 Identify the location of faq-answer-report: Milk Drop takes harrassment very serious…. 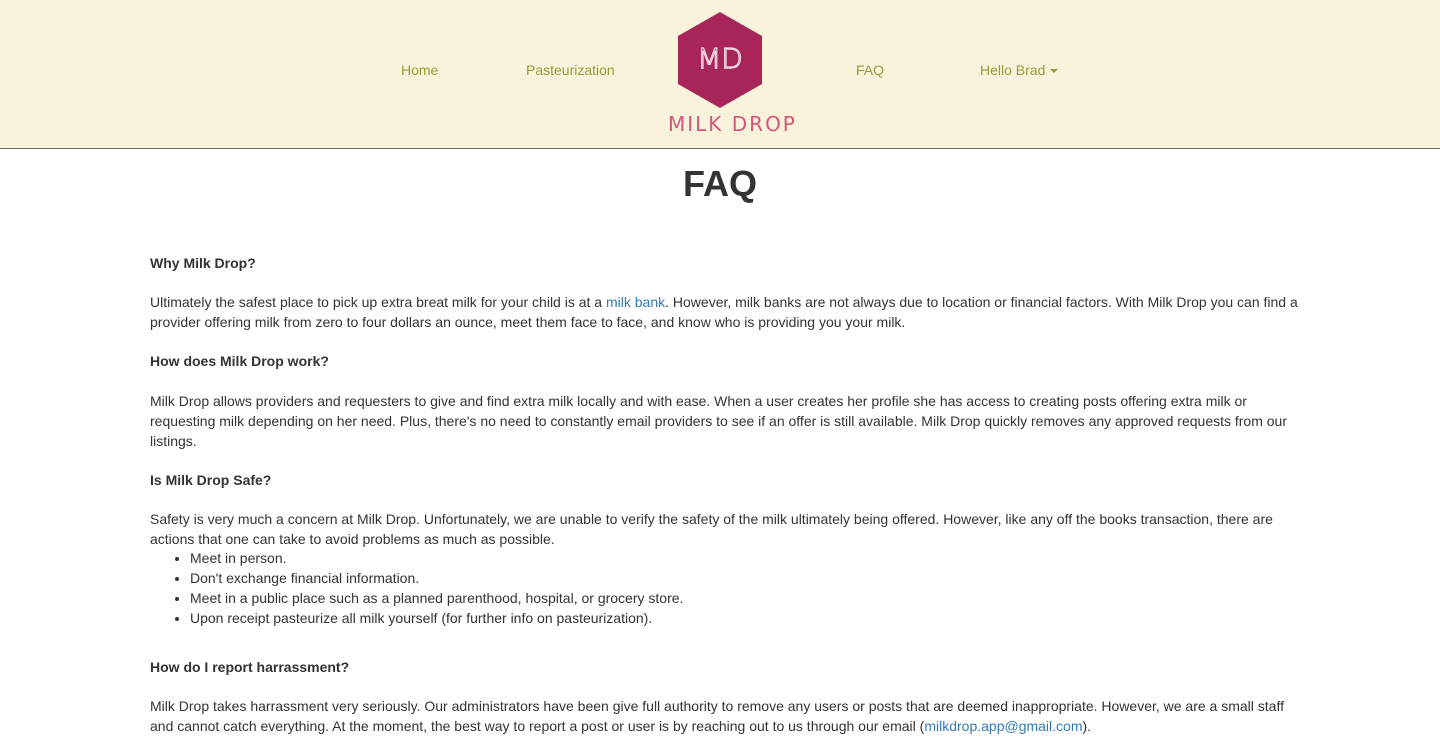
(725, 716).